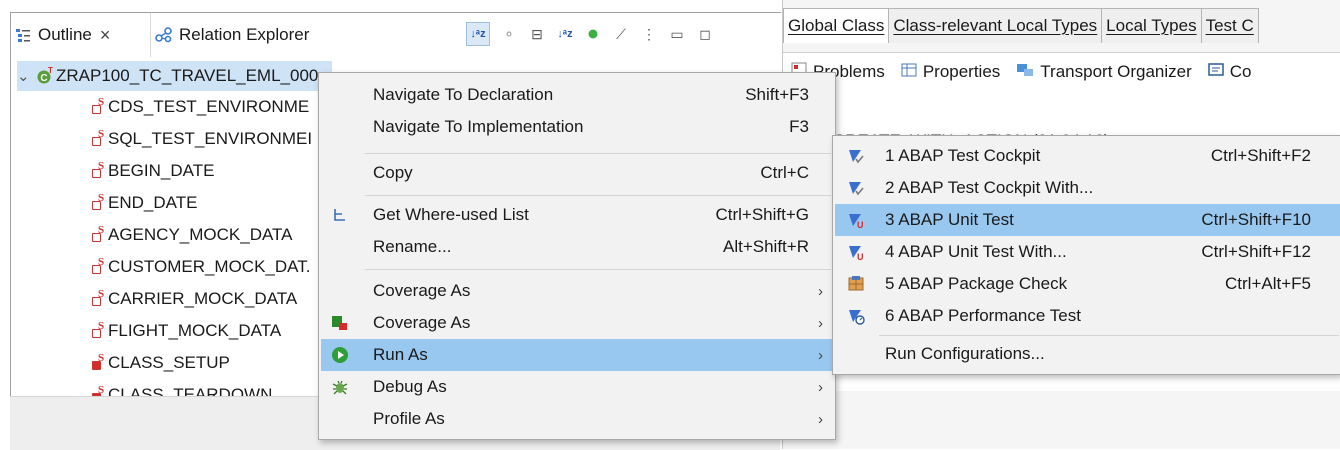 This screenshot has width=1340, height=450. I want to click on tree-item: S FLIGHT_MOCK_DATA, so click(186, 331).